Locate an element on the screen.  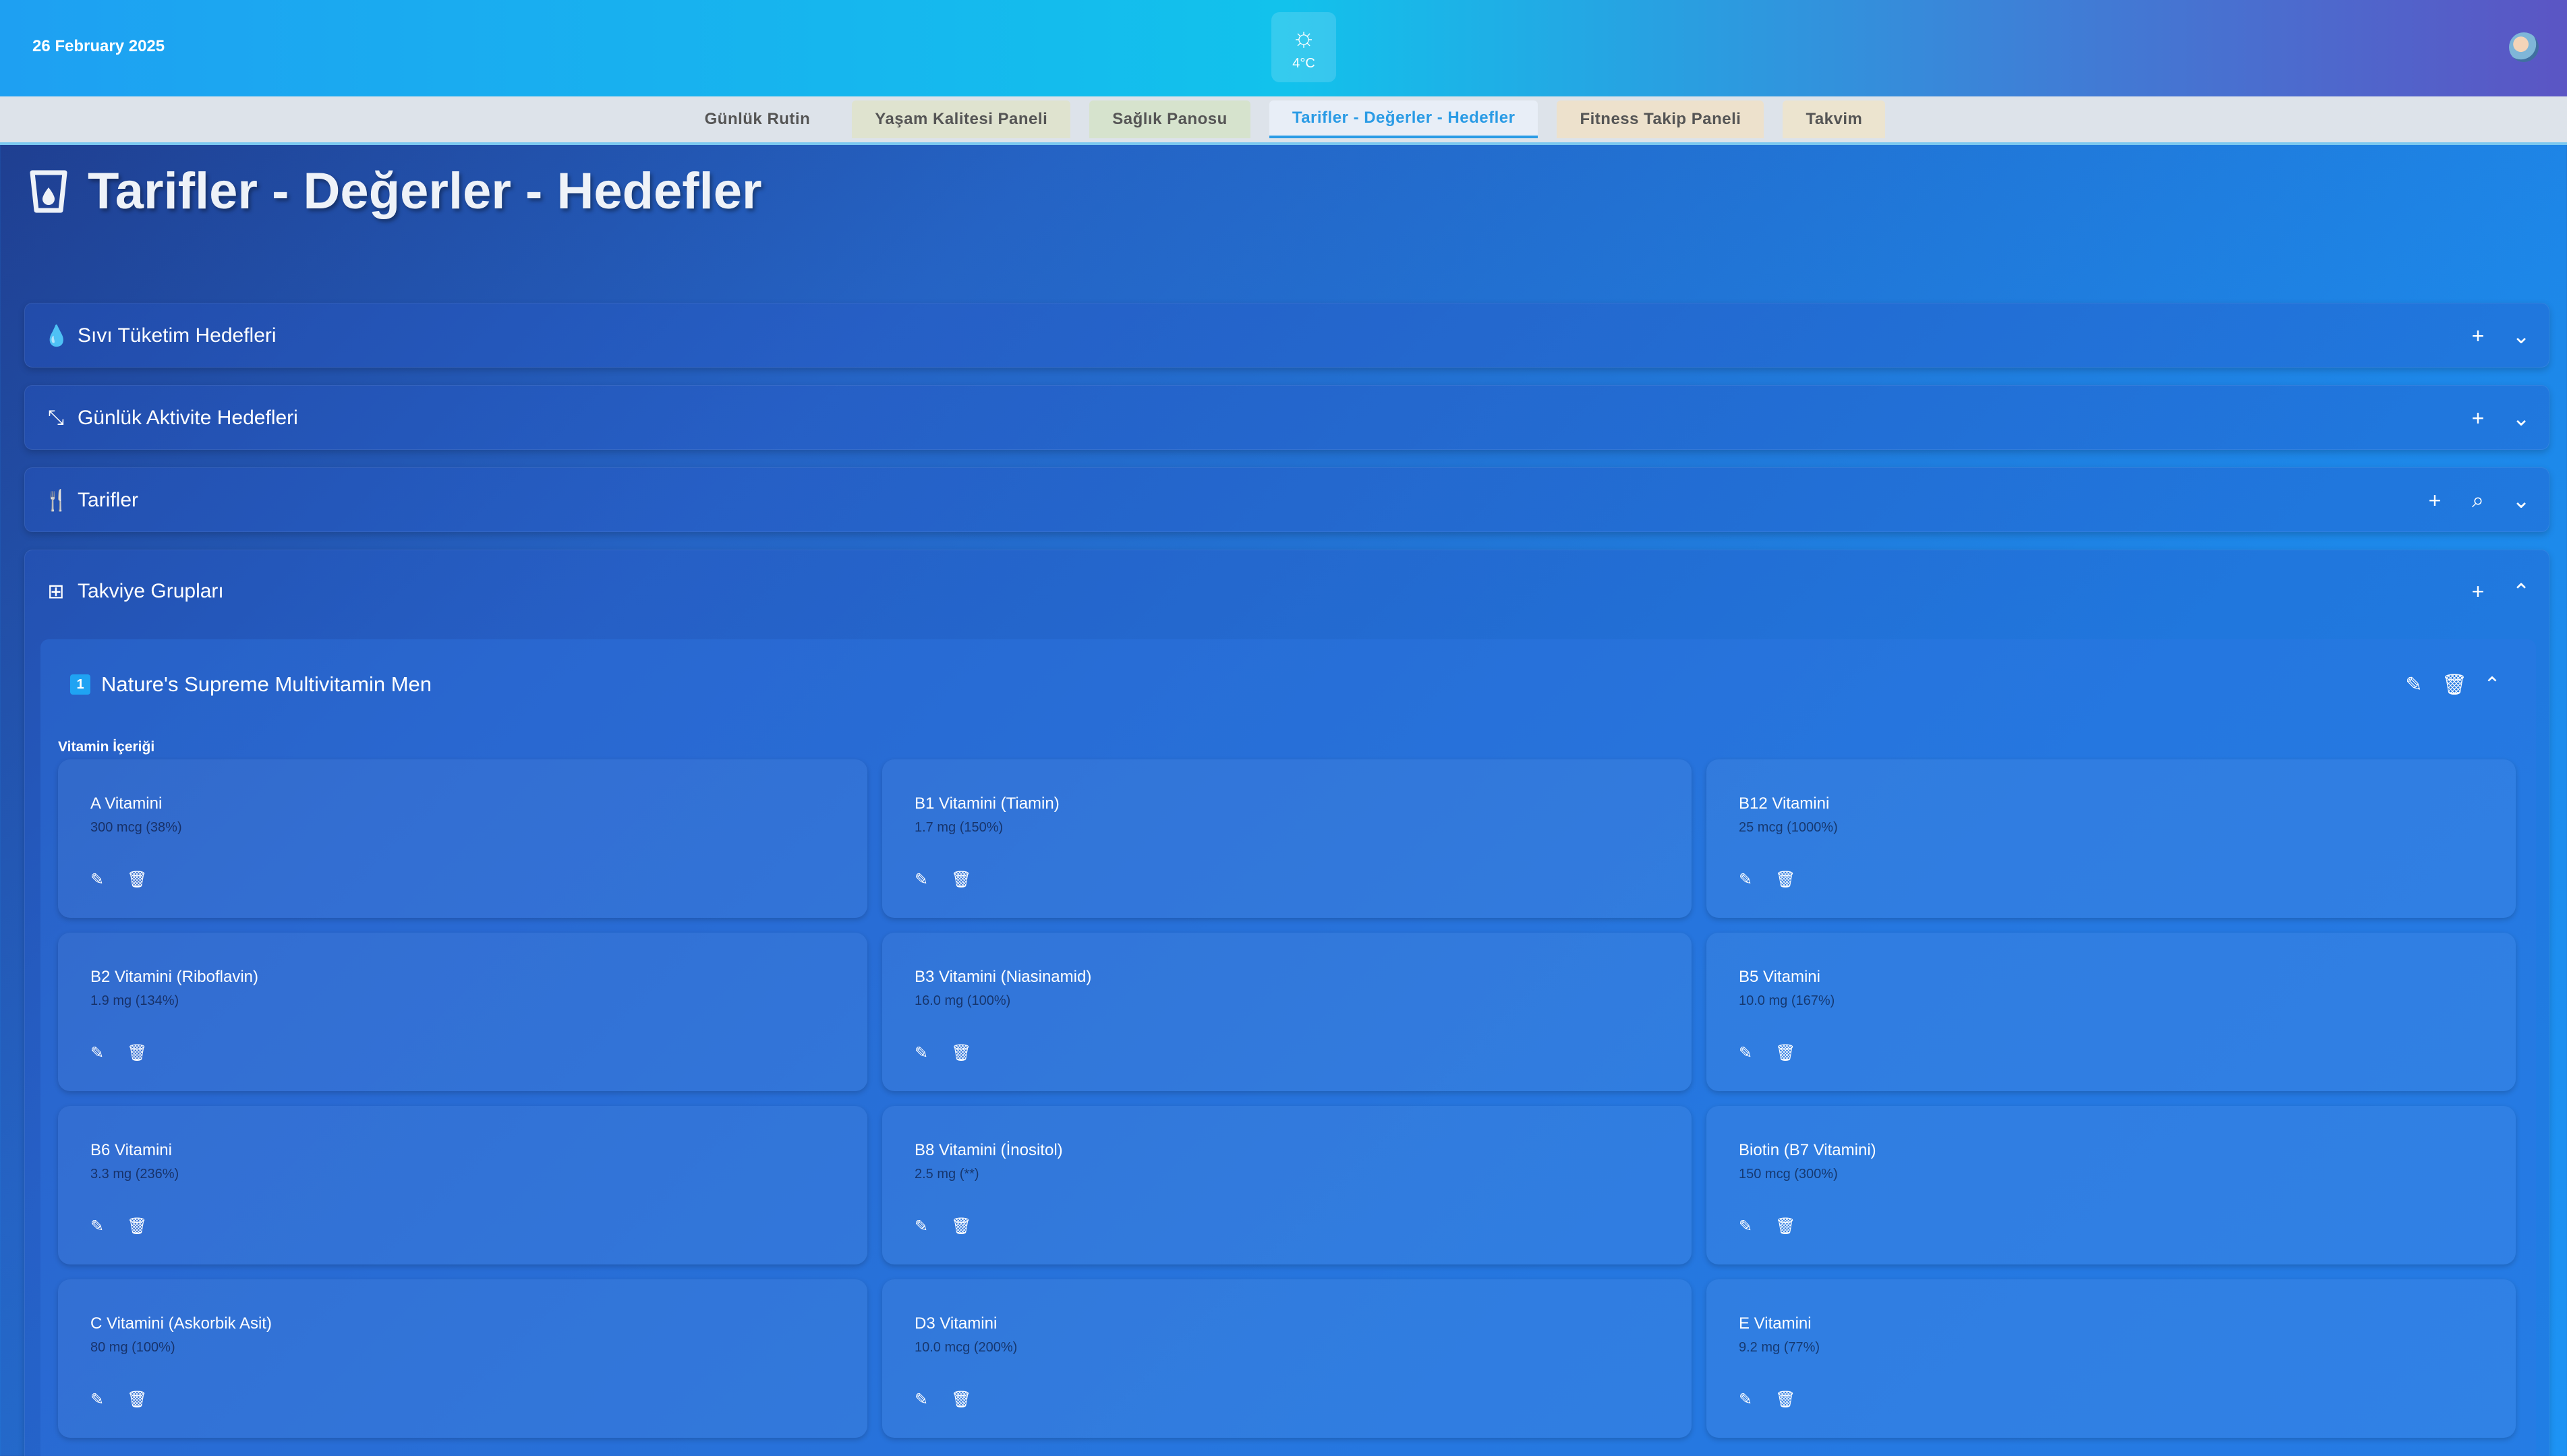
vitamin-amount: 1.9 mg (134%) is located at coordinates (134, 1000).